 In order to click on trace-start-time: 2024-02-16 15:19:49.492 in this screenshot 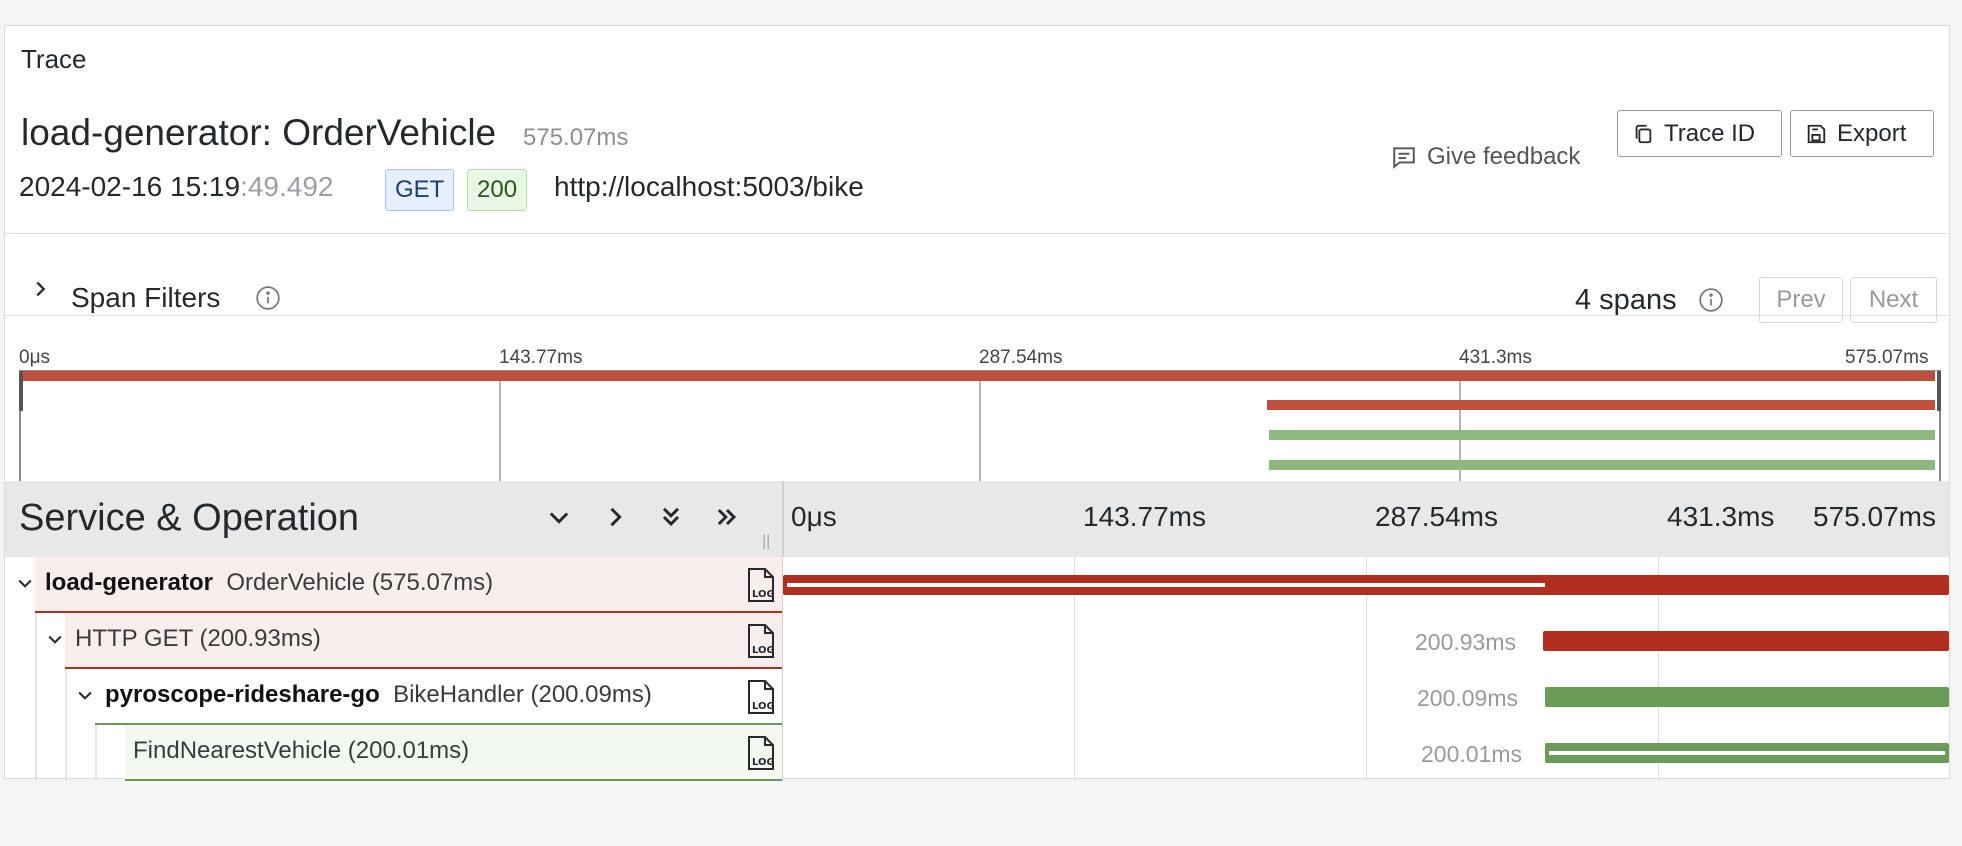, I will do `click(176, 187)`.